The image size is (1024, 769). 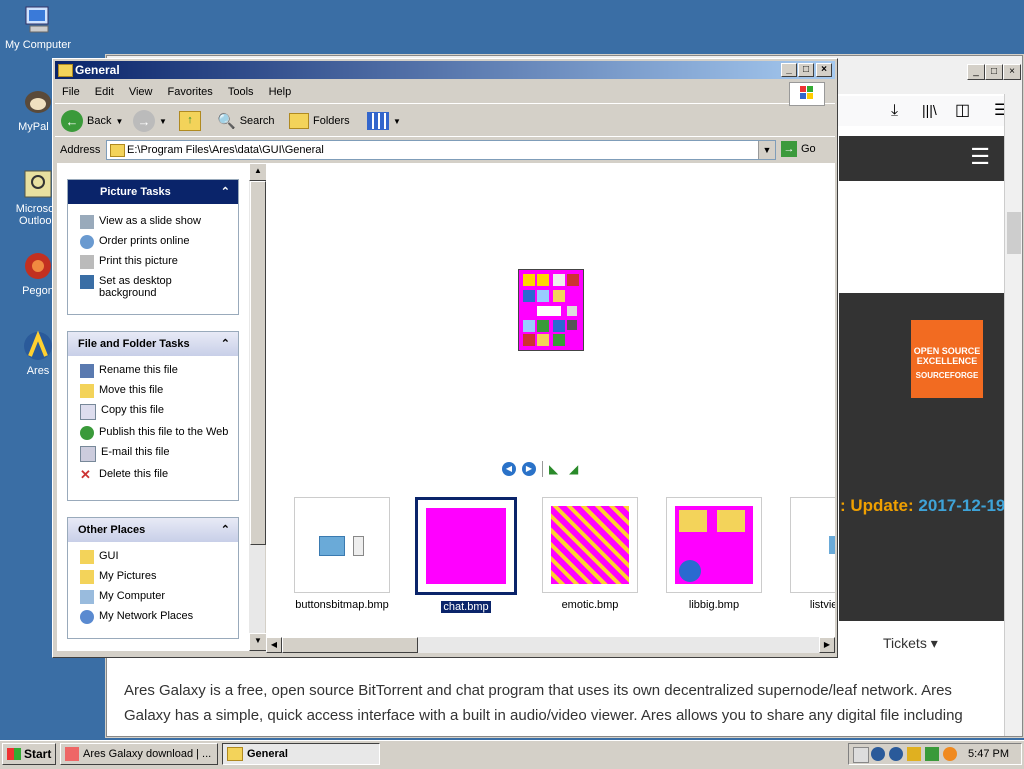 What do you see at coordinates (140, 89) in the screenshot?
I see `menu-view: View` at bounding box center [140, 89].